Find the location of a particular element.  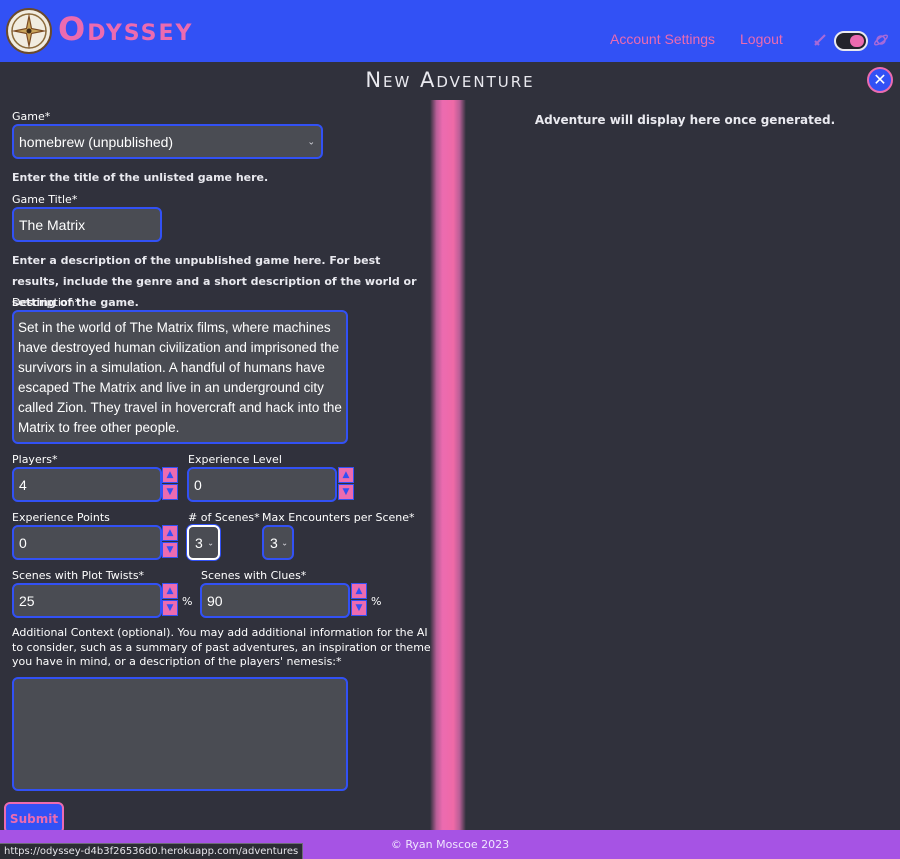

plot-twists-stepper: ▲ ▼ is located at coordinates (170, 599).